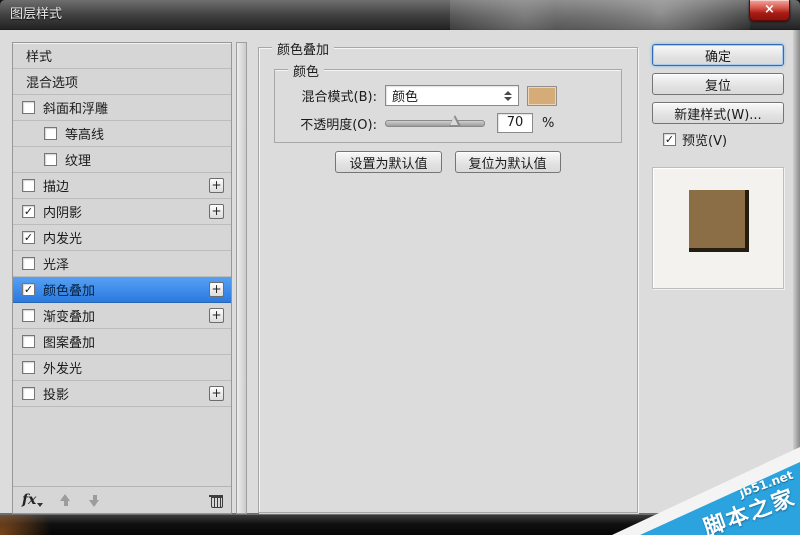  I want to click on style-list-item-label: 渐变叠加, so click(69, 317).